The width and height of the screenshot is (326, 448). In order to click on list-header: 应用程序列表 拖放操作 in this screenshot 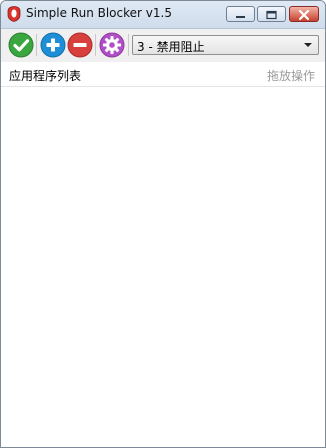, I will do `click(163, 75)`.